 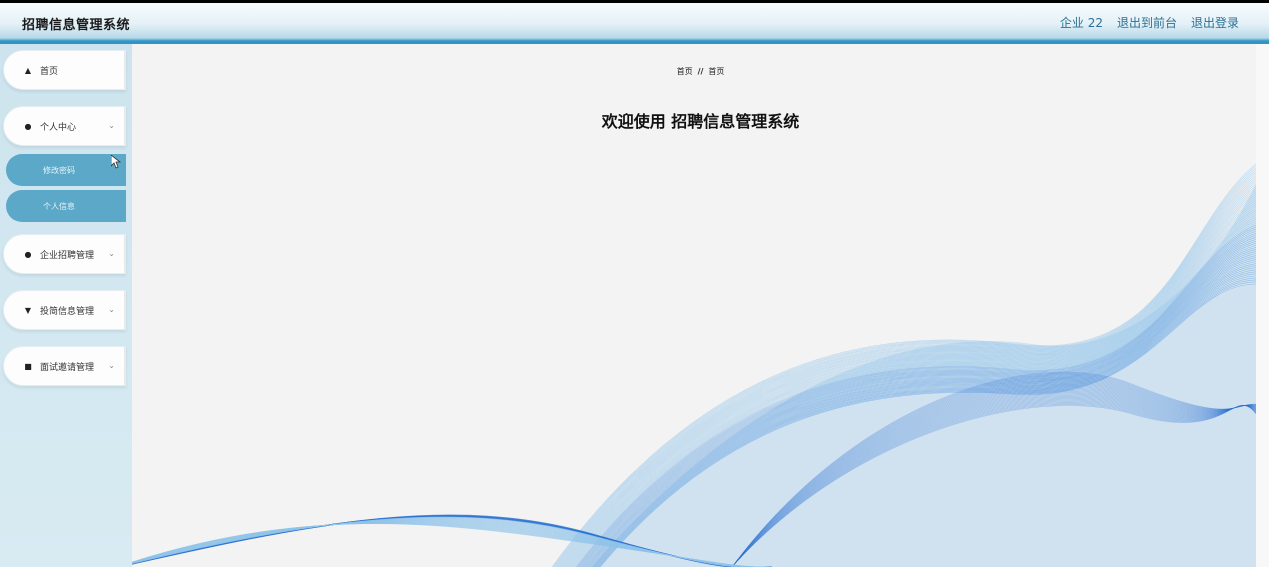 What do you see at coordinates (700, 121) in the screenshot?
I see `welcome-title: 欢迎使用 招聘信息管理系统` at bounding box center [700, 121].